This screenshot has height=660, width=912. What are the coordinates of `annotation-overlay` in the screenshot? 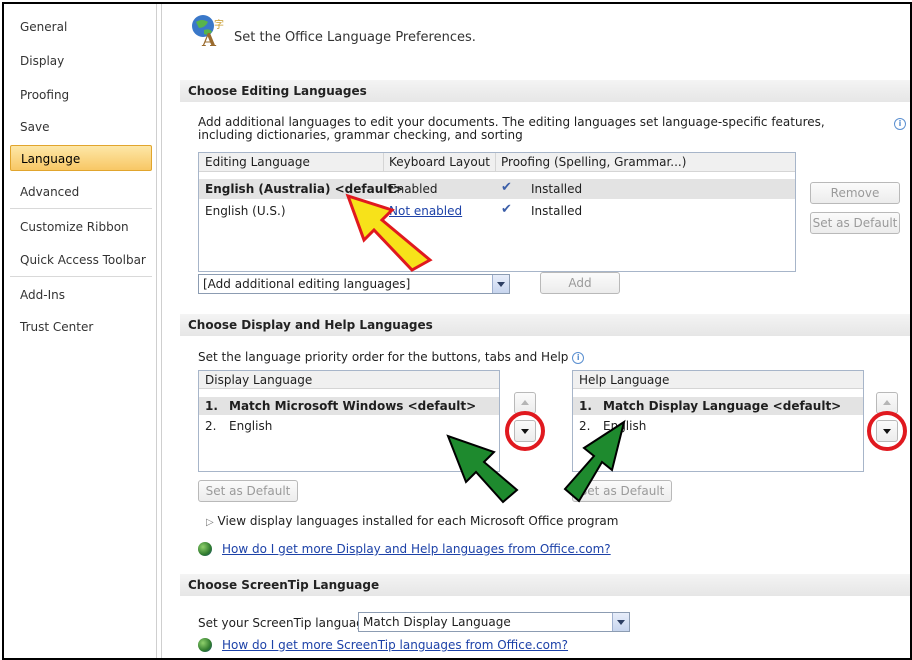 It's located at (485, 348).